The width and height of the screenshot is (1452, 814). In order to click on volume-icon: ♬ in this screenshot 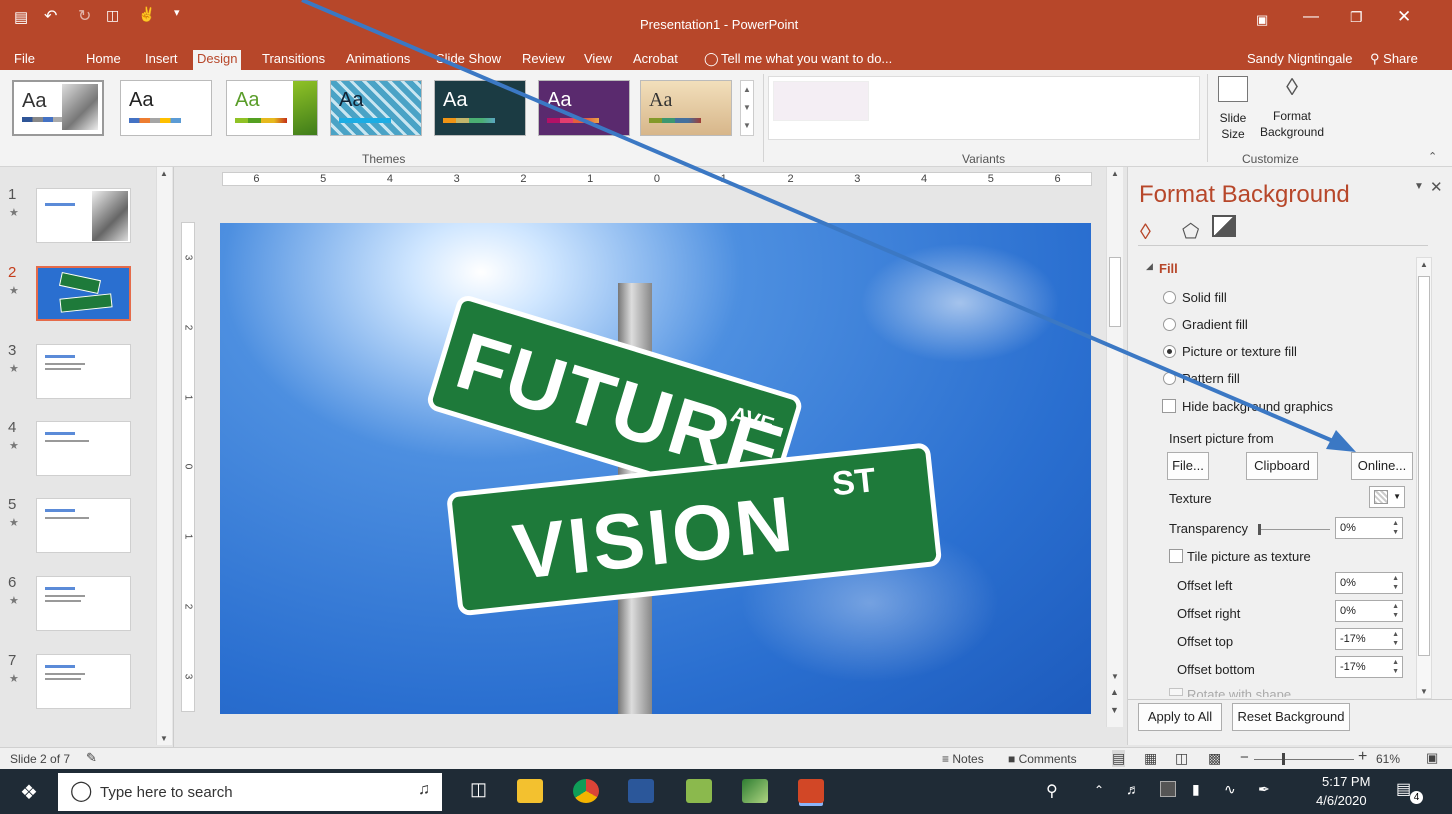, I will do `click(1133, 789)`.